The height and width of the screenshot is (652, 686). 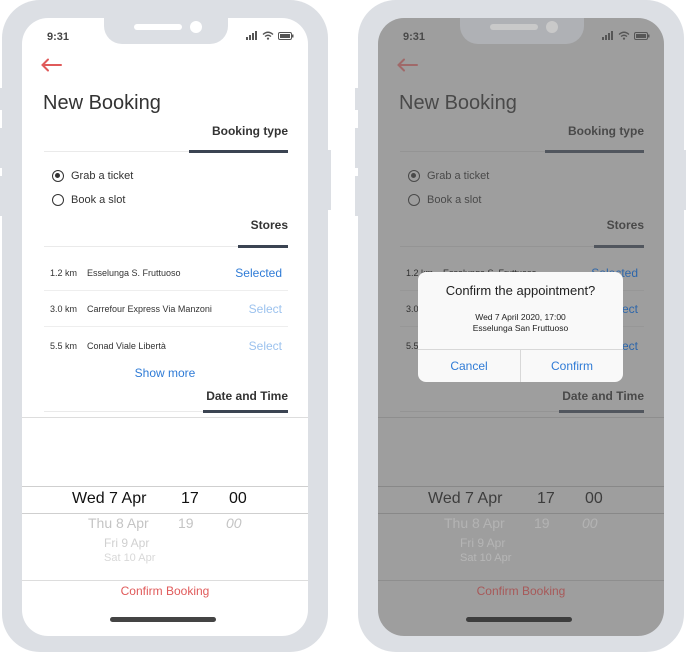 What do you see at coordinates (520, 290) in the screenshot?
I see `dialog-title: Confirm the appointment?` at bounding box center [520, 290].